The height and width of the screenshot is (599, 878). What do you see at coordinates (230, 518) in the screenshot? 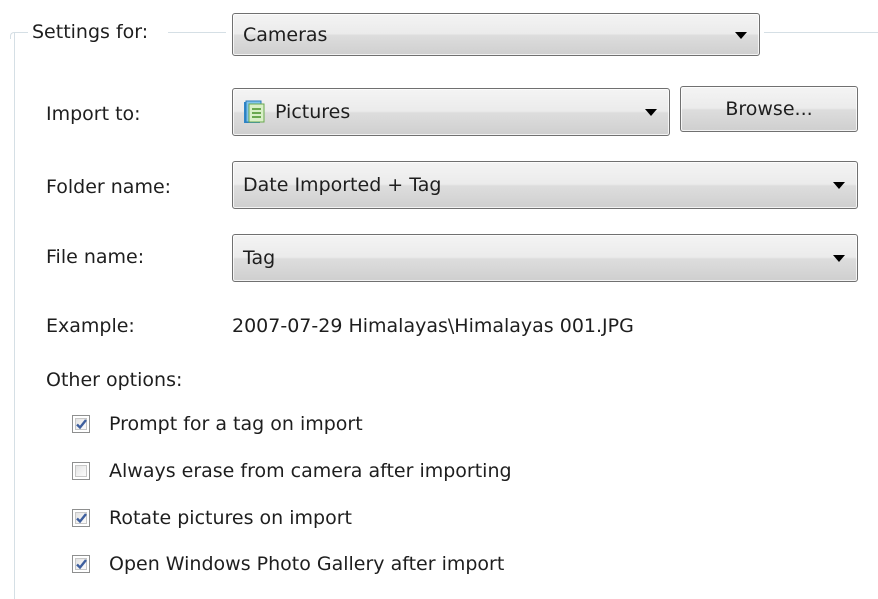
I see `rotate-pictures-label: Rotate pictures on import` at bounding box center [230, 518].